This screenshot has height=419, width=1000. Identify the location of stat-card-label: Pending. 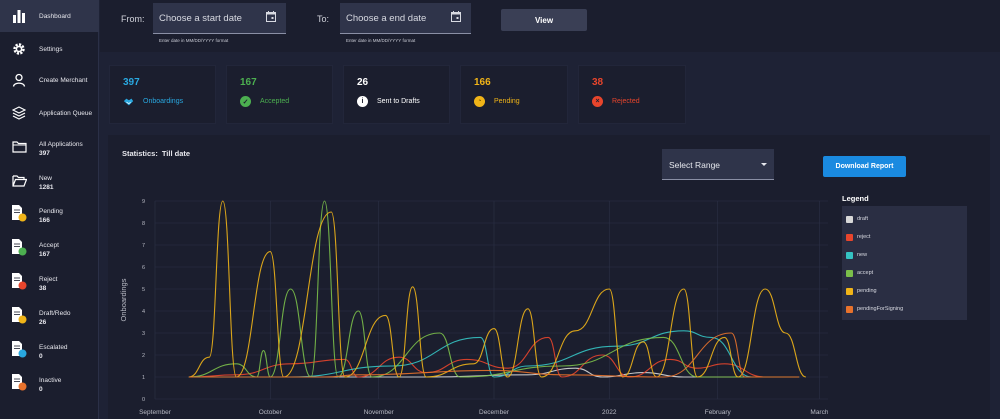
(507, 101).